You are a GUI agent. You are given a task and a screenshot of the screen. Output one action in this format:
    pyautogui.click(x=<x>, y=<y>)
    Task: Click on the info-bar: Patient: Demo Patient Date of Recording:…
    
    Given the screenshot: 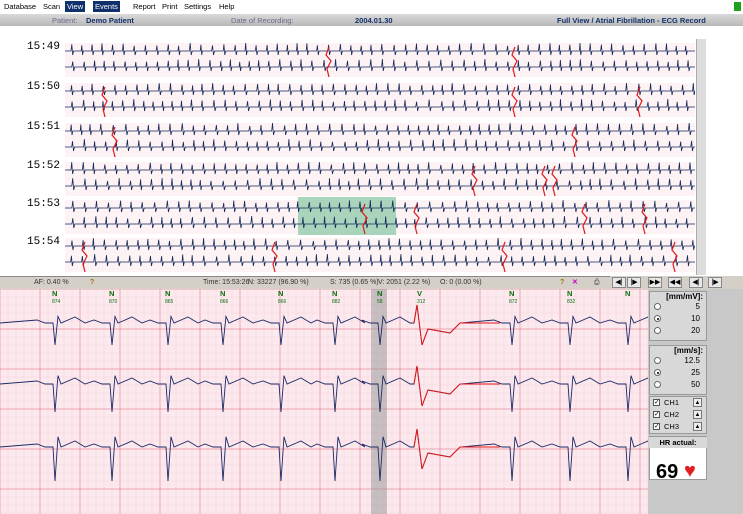 What is the action you would take?
    pyautogui.click(x=371, y=20)
    